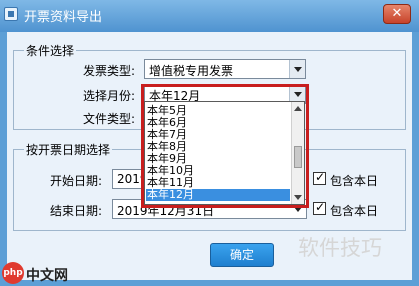 Image resolution: width=419 pixels, height=286 pixels. What do you see at coordinates (297, 69) in the screenshot?
I see `chevron-down-icon` at bounding box center [297, 69].